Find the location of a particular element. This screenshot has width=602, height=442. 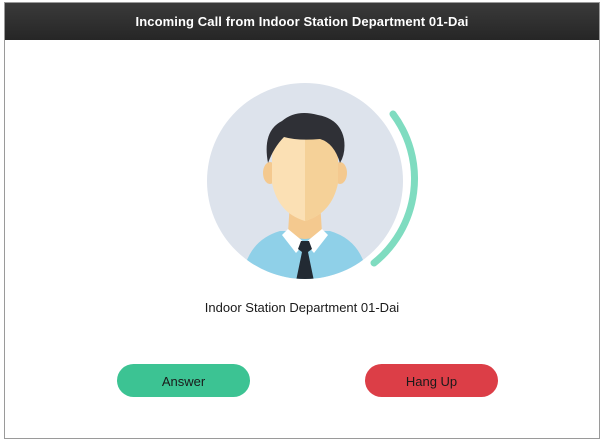

hang-up-button: Hang Up is located at coordinates (431, 380).